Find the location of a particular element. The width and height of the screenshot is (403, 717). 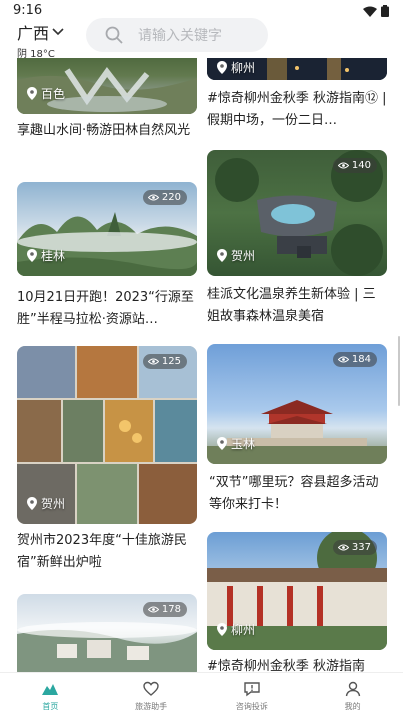

view-count-badge: 140 is located at coordinates (354, 165).